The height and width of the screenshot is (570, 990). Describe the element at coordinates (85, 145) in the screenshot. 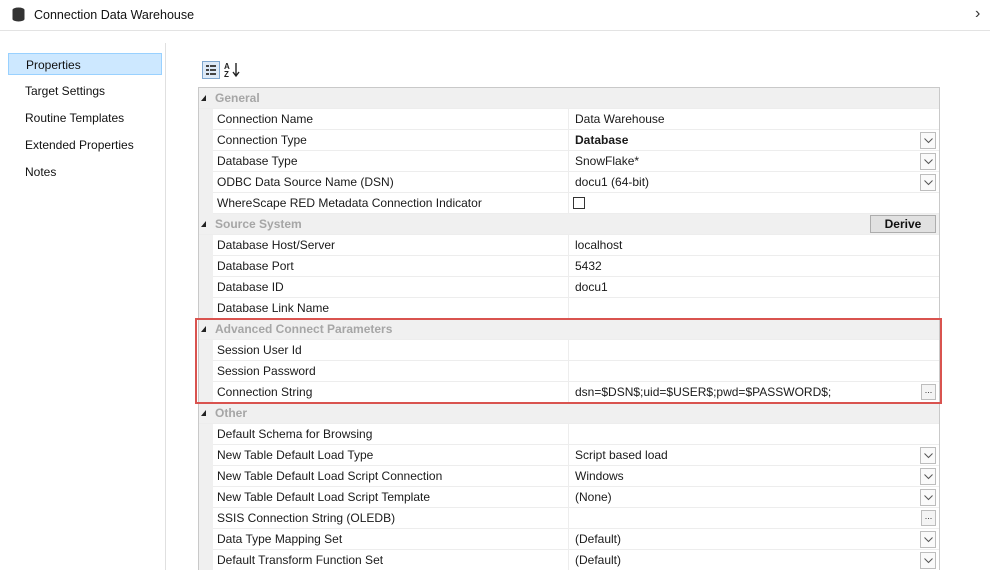

I see `sidebar-item-extended-properties: Extended Properties` at that location.